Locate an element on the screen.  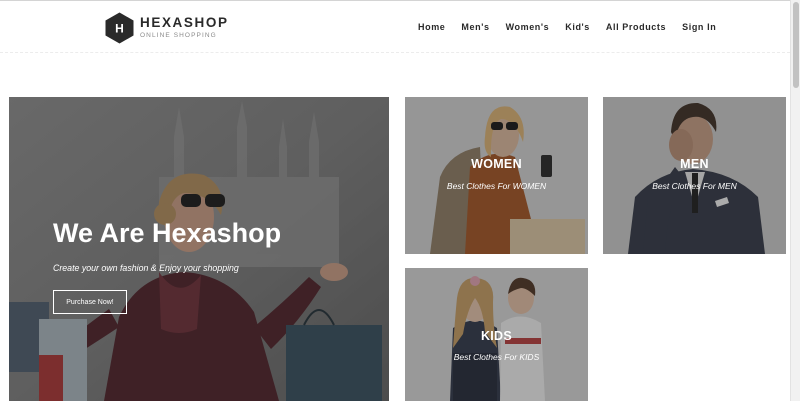
brand-name: HEXASHOP is located at coordinates (184, 22).